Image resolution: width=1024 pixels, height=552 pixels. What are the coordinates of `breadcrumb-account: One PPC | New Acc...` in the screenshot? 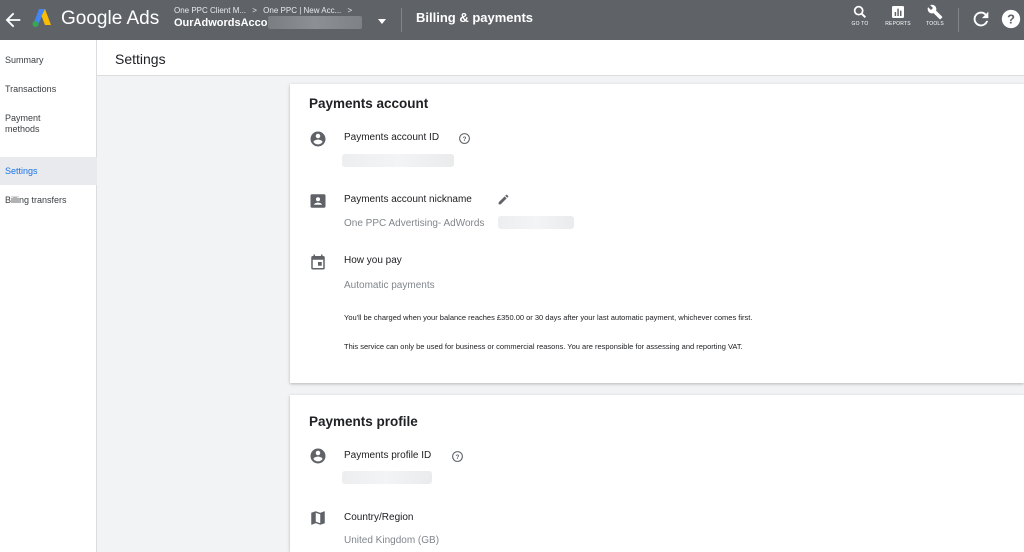 It's located at (302, 10).